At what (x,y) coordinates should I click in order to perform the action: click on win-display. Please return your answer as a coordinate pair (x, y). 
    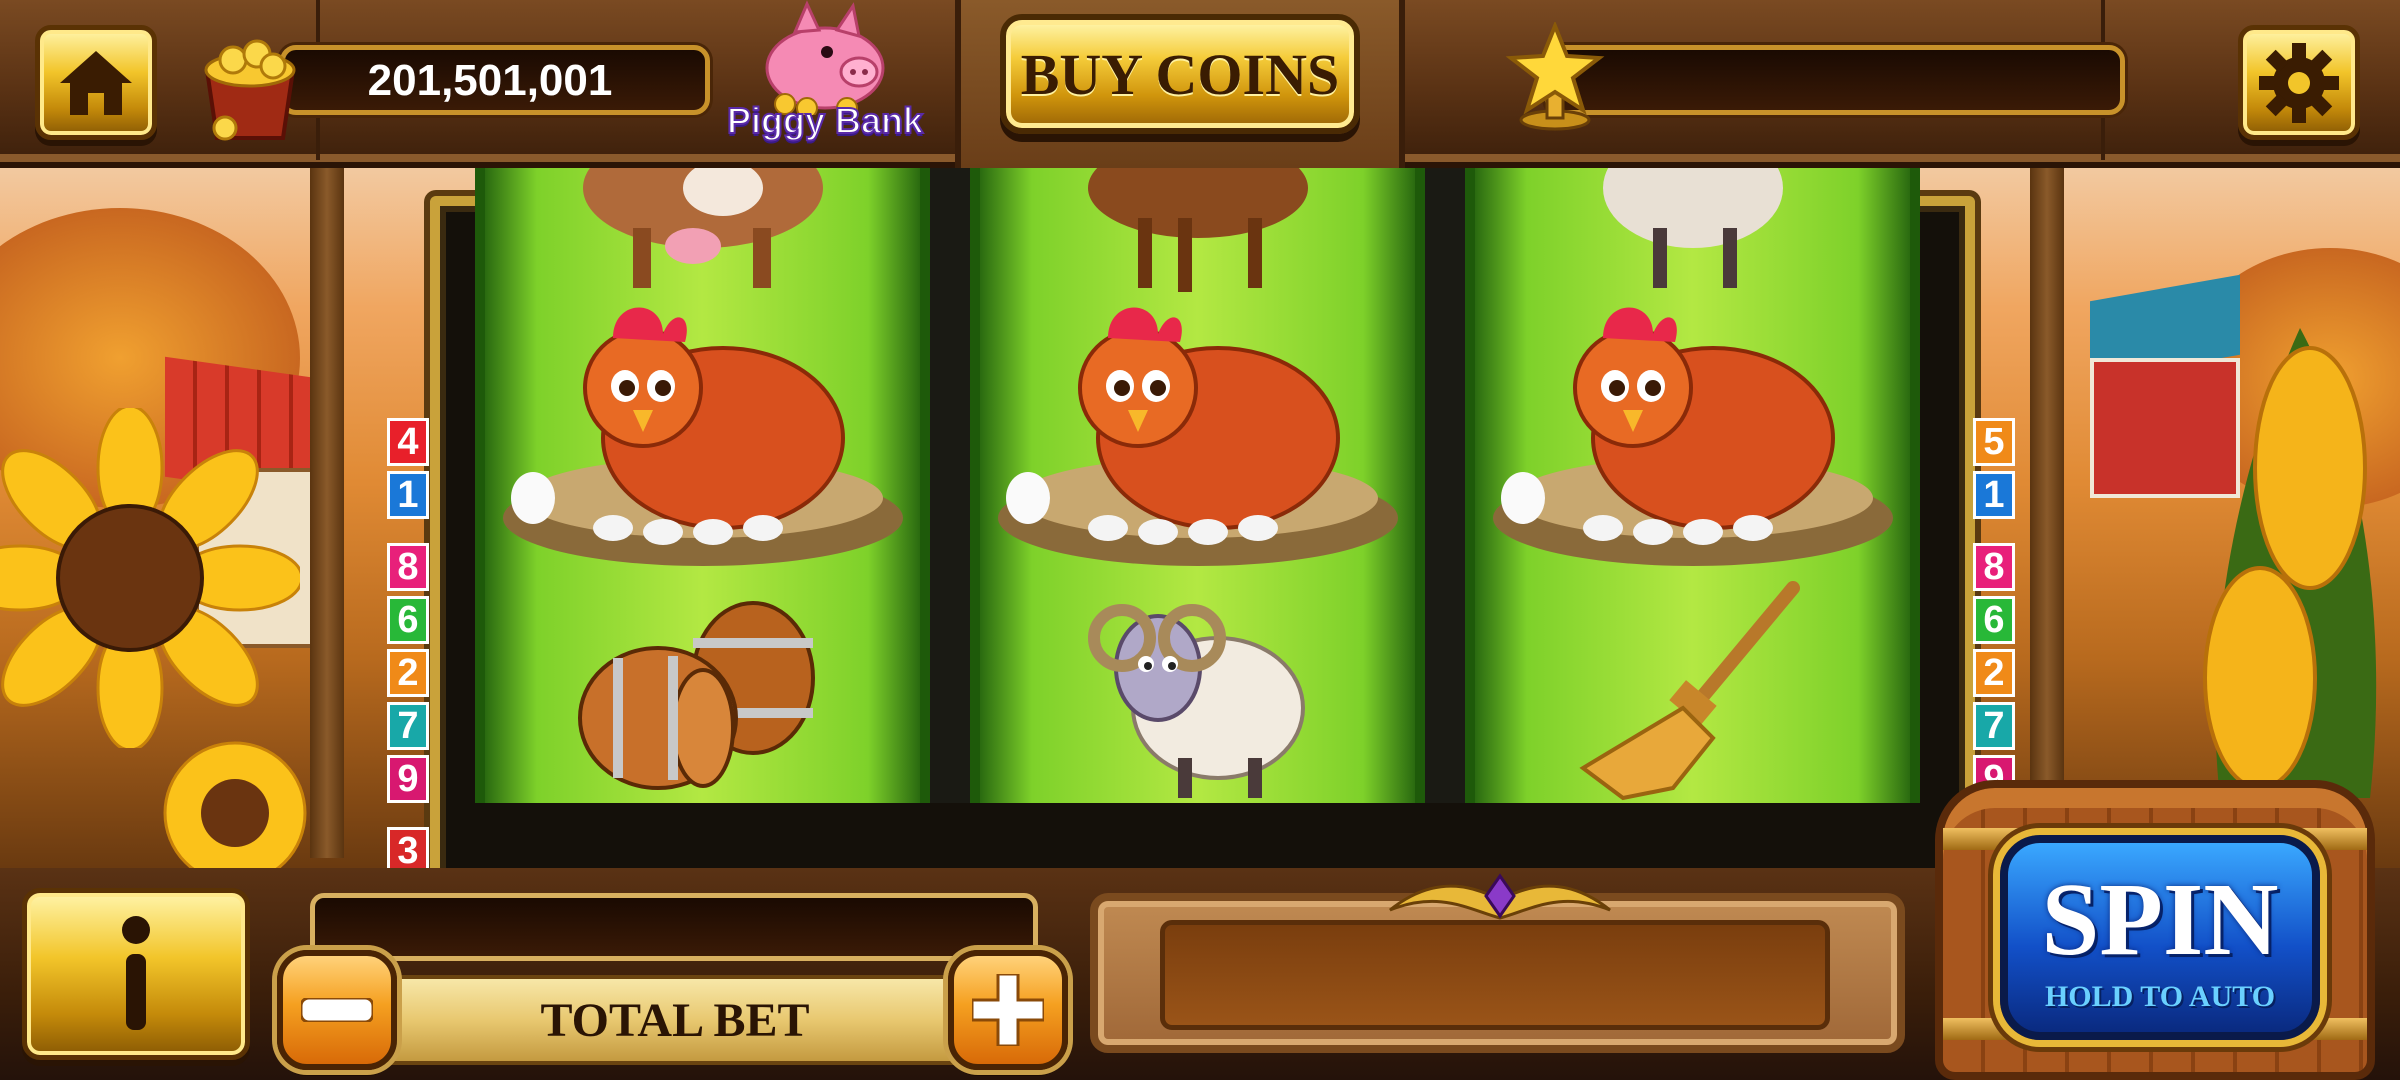
    Looking at the image, I should click on (1495, 975).